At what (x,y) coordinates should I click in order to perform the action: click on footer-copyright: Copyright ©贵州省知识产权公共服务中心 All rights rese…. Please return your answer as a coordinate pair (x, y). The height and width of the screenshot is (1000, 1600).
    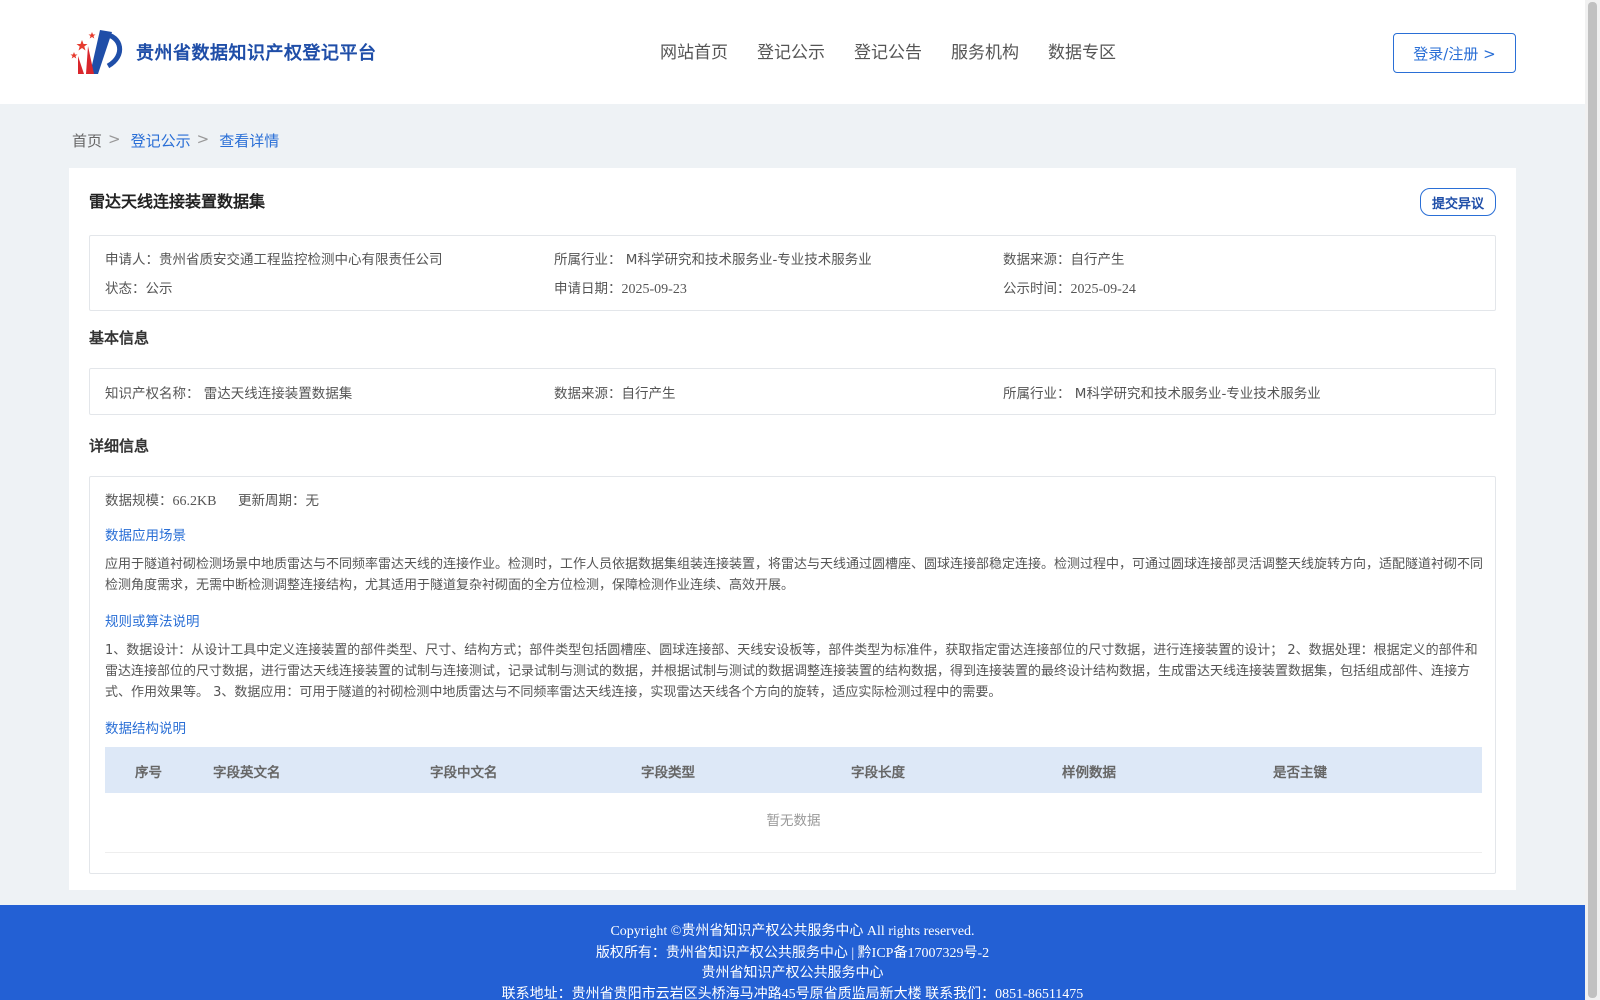
    Looking at the image, I should click on (792, 931).